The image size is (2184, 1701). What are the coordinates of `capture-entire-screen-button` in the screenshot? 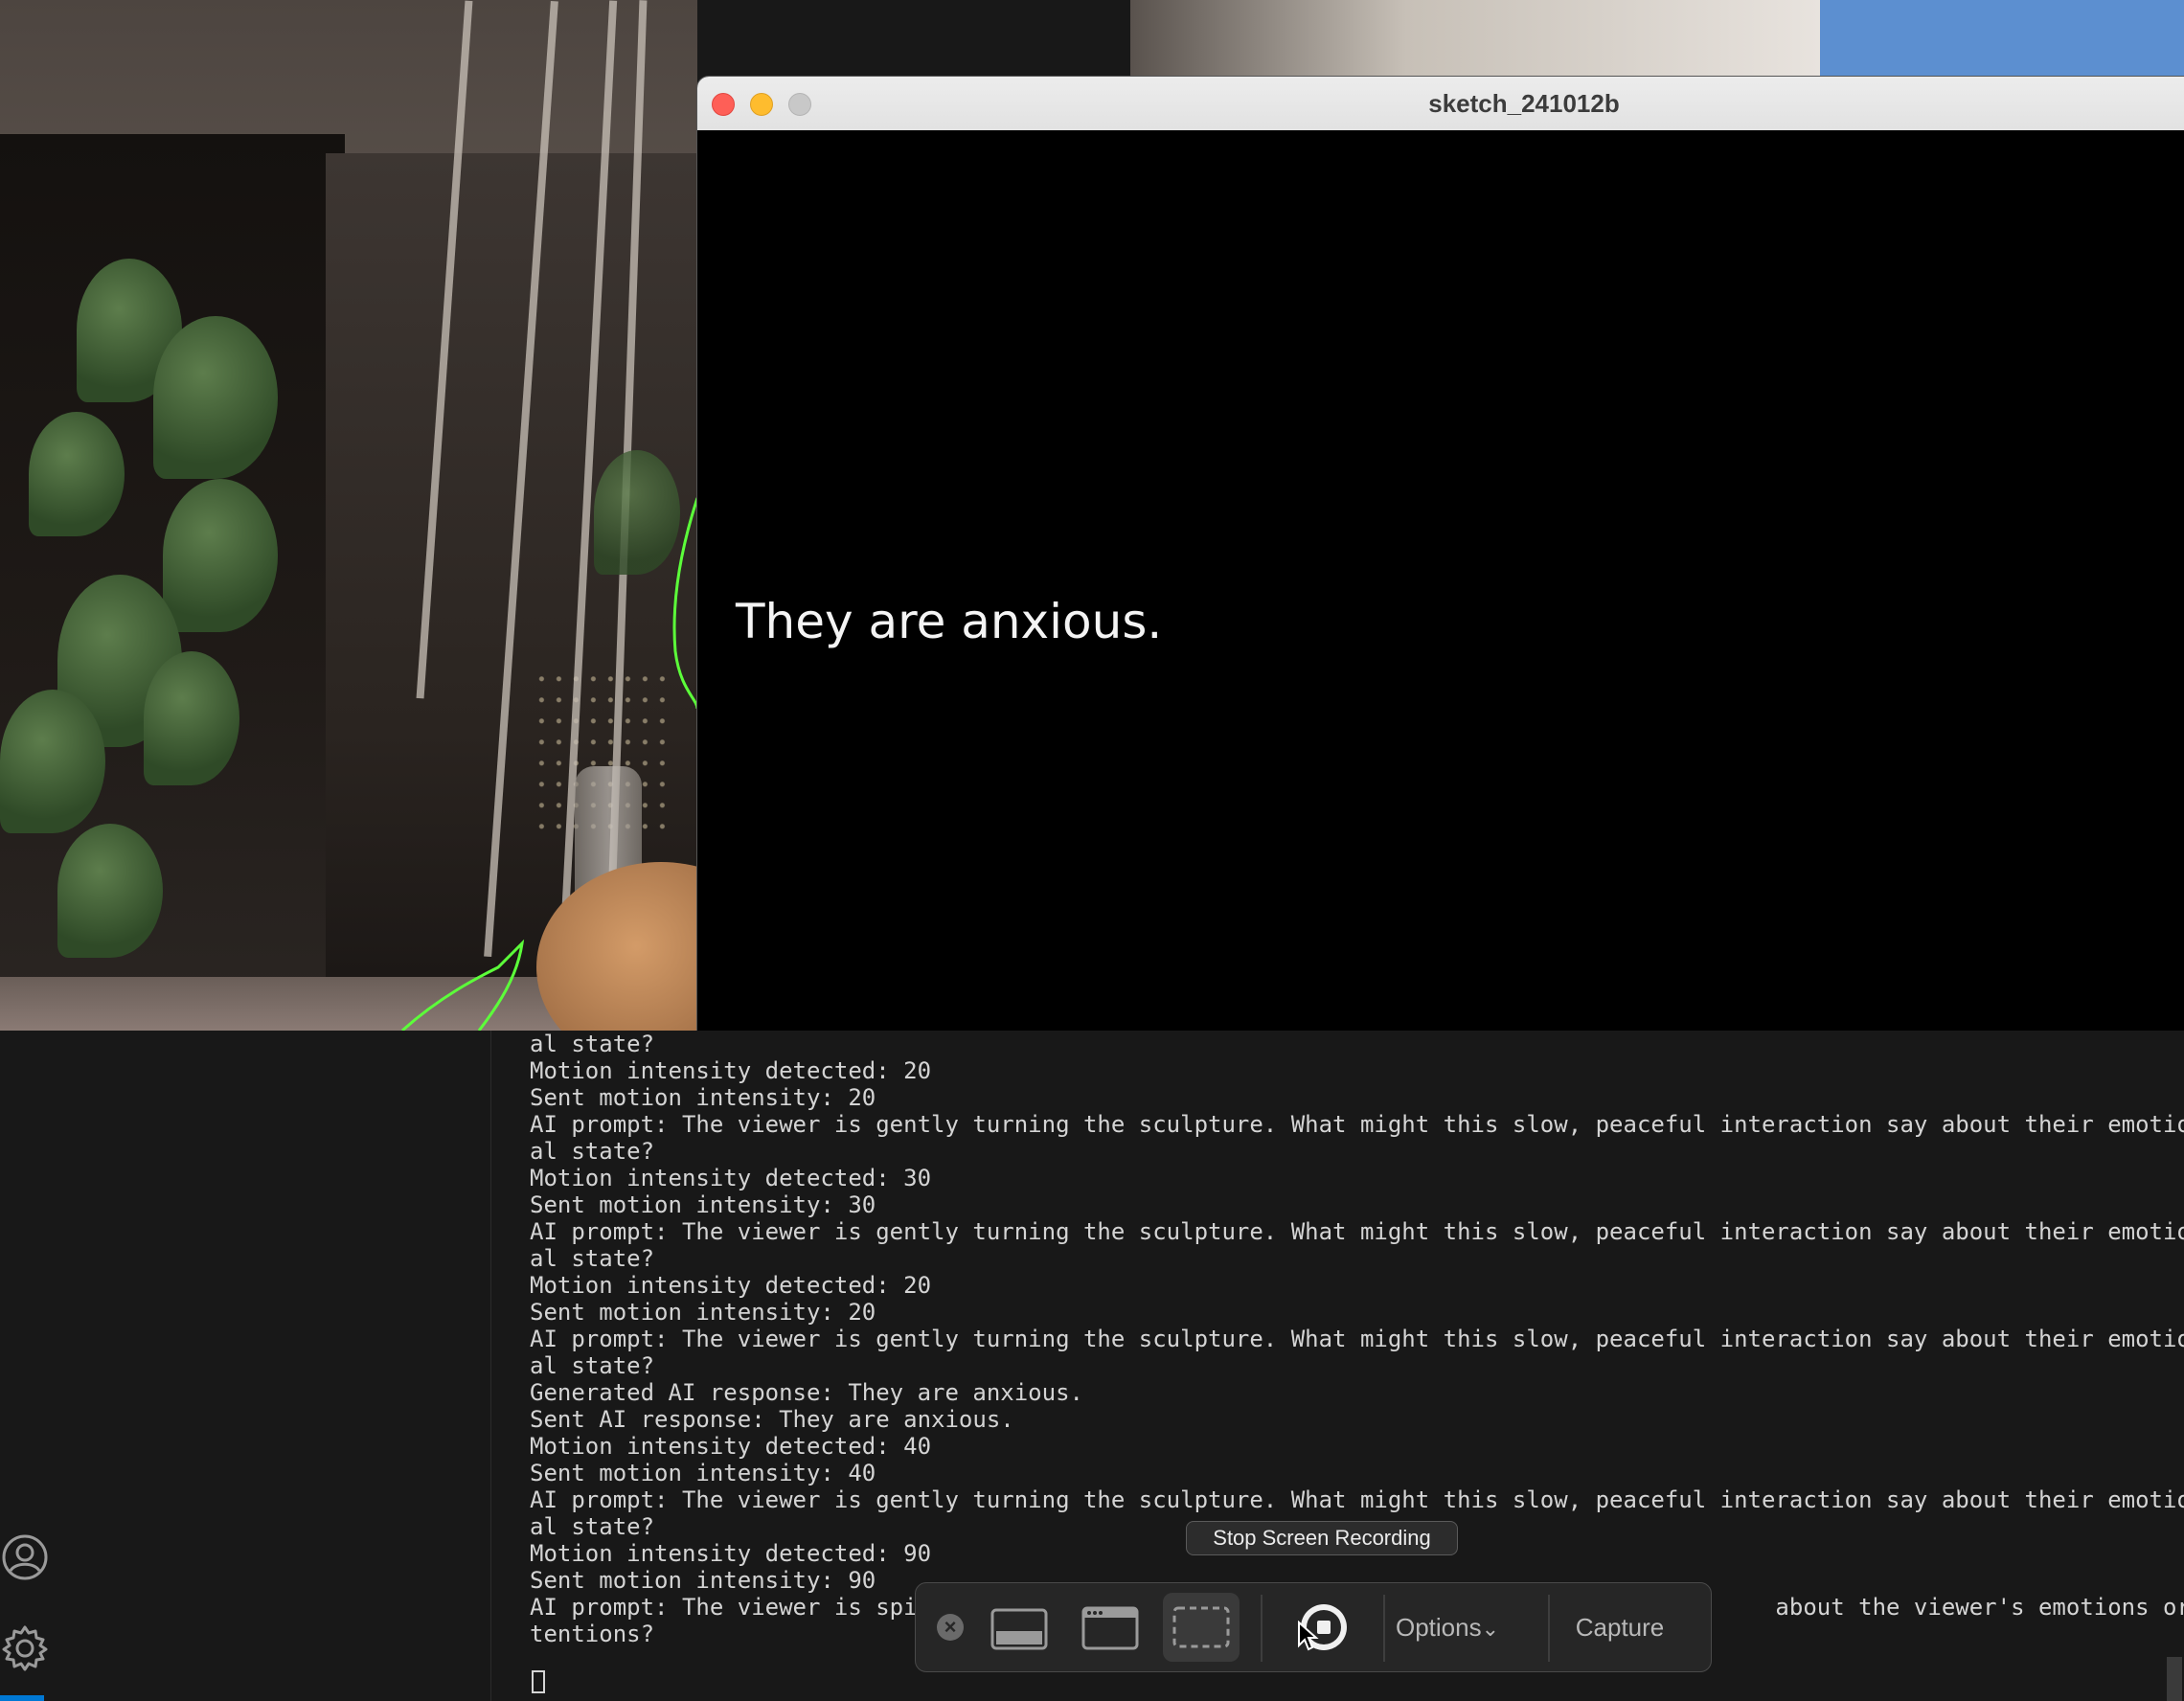 It's located at (1019, 1627).